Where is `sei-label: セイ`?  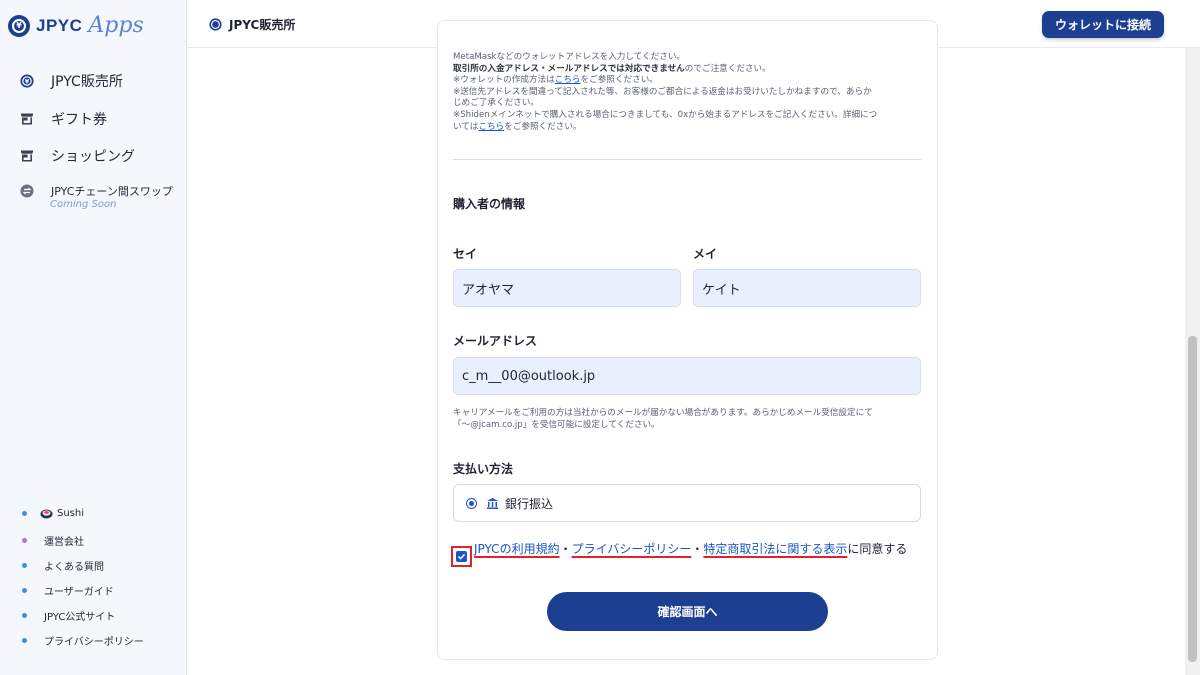
sei-label: セイ is located at coordinates (465, 254).